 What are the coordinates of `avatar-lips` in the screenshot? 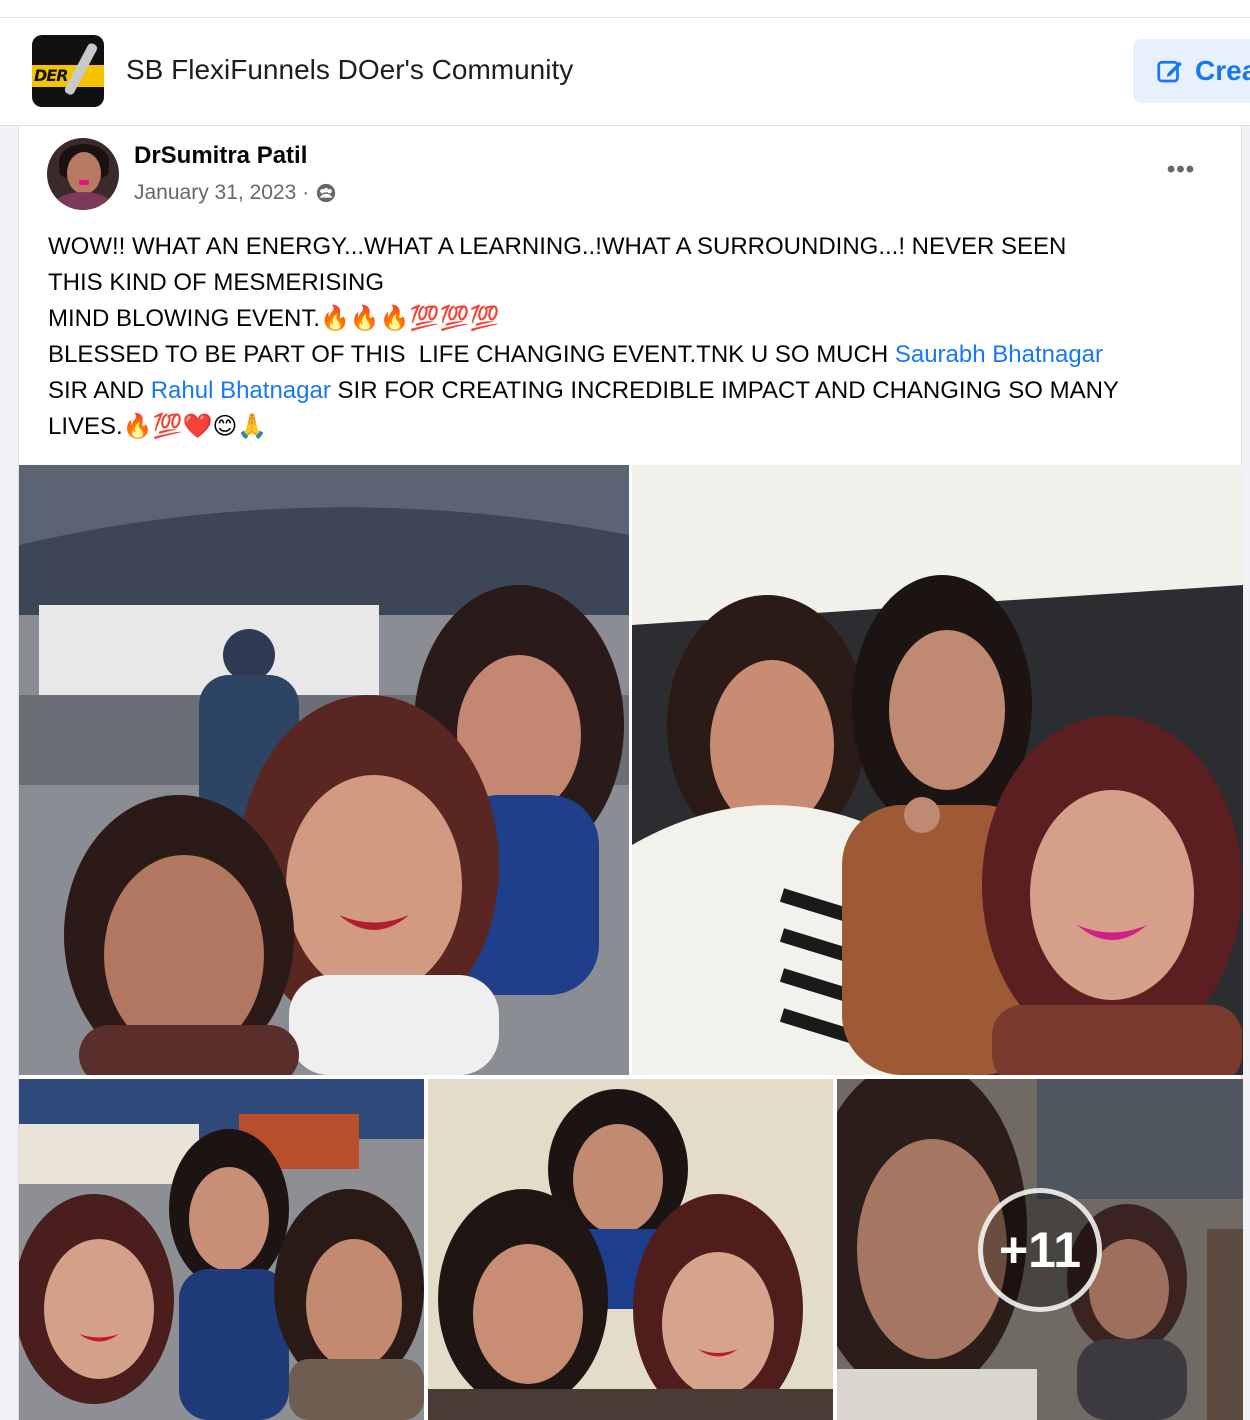 It's located at (84, 182).